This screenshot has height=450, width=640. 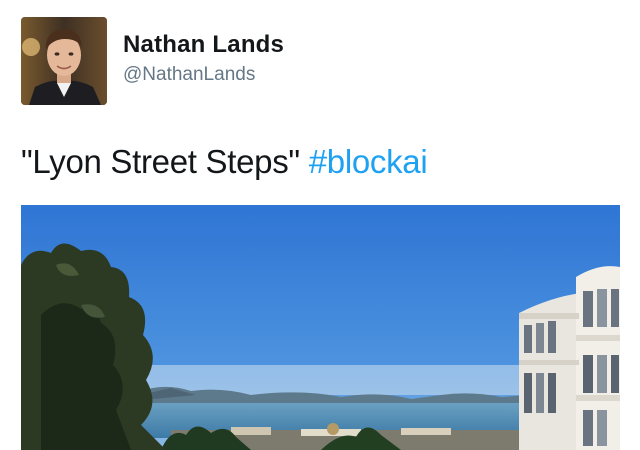 I want to click on tweet-text-body: "Lyon Street Steps", so click(x=160, y=161).